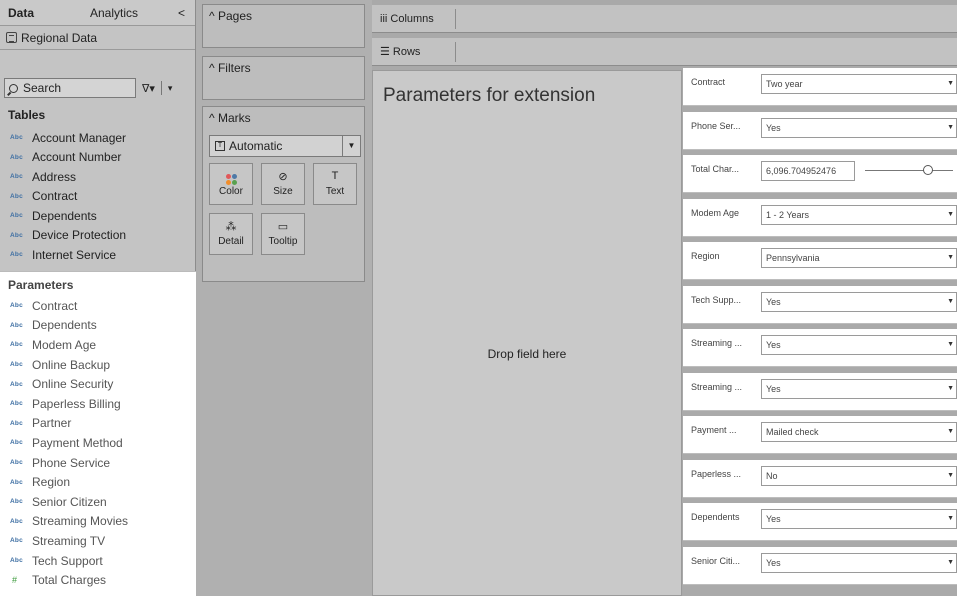  I want to click on color-button: Color, so click(231, 184).